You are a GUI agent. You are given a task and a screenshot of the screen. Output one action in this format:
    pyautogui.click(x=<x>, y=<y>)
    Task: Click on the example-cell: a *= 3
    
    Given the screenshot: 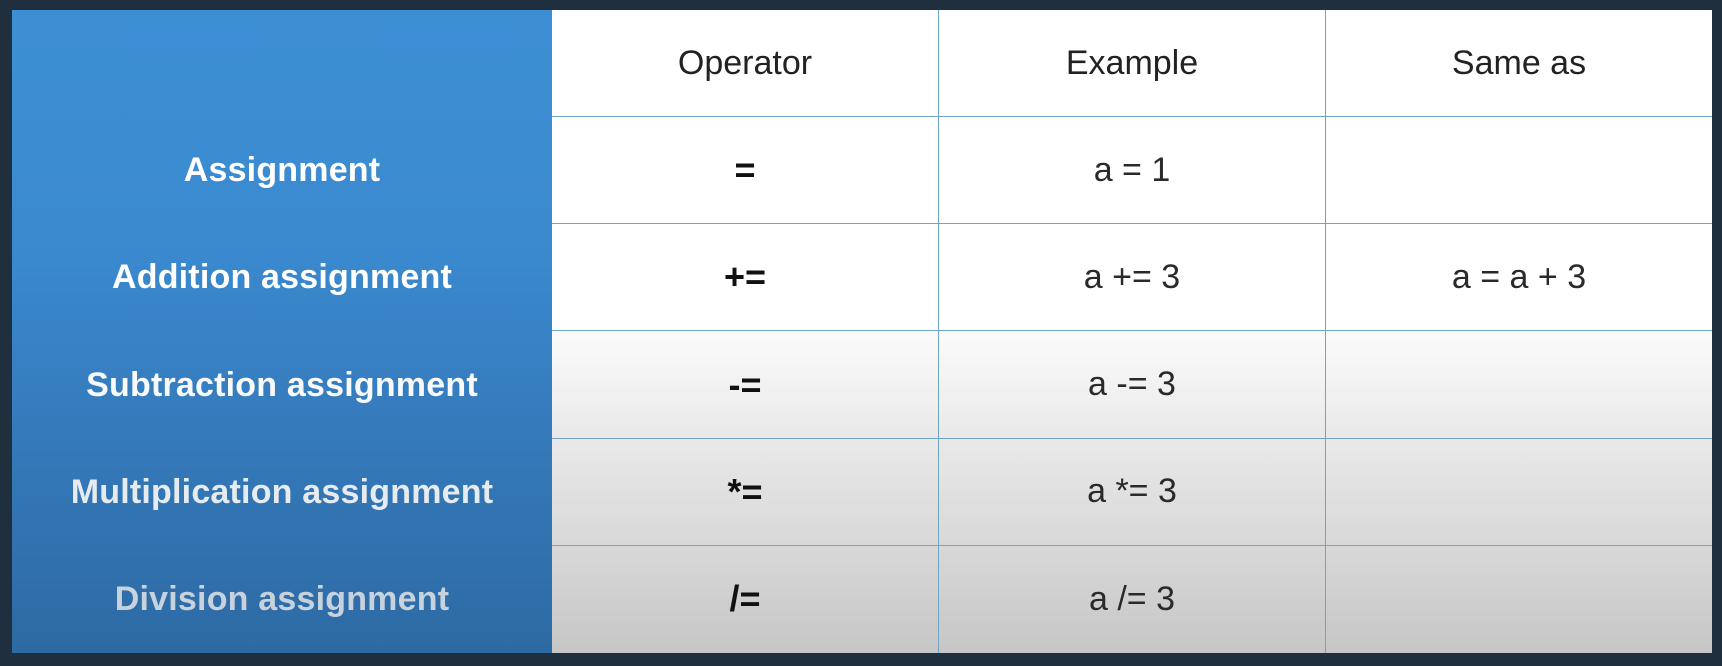 What is the action you would take?
    pyautogui.click(x=1132, y=492)
    